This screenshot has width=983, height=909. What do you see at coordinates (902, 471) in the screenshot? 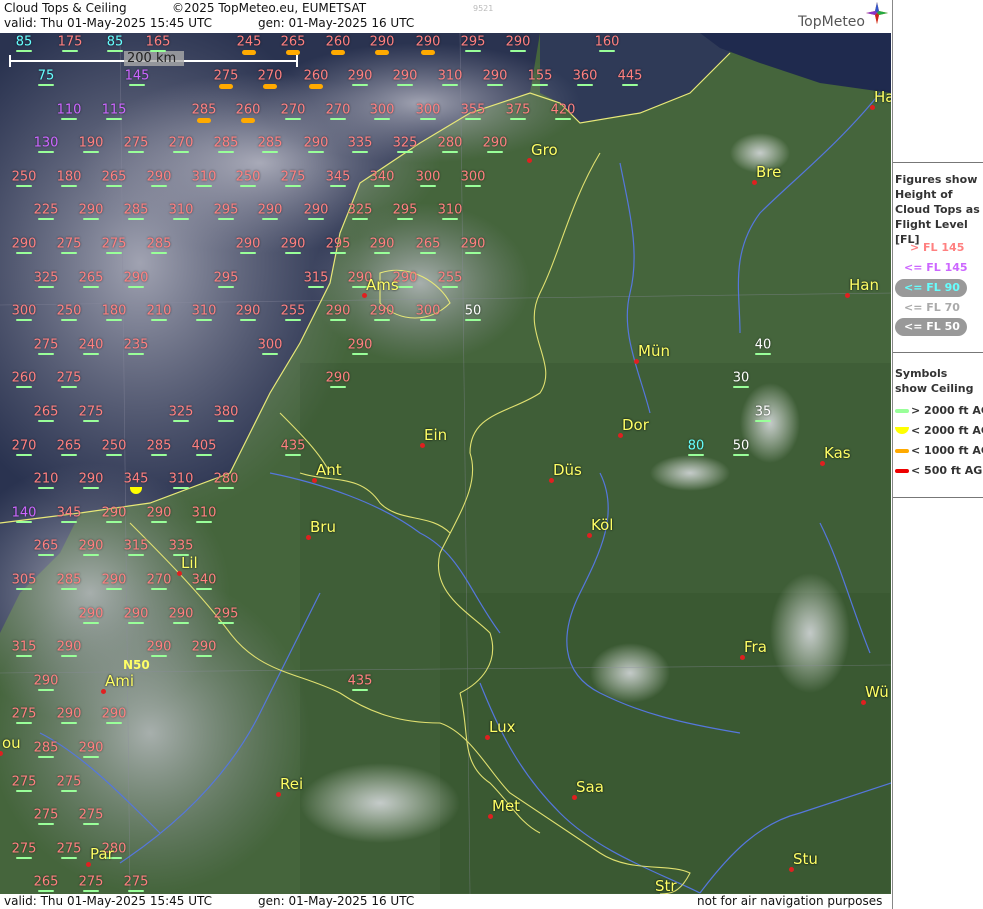
I see `legend-symbol-swatch` at bounding box center [902, 471].